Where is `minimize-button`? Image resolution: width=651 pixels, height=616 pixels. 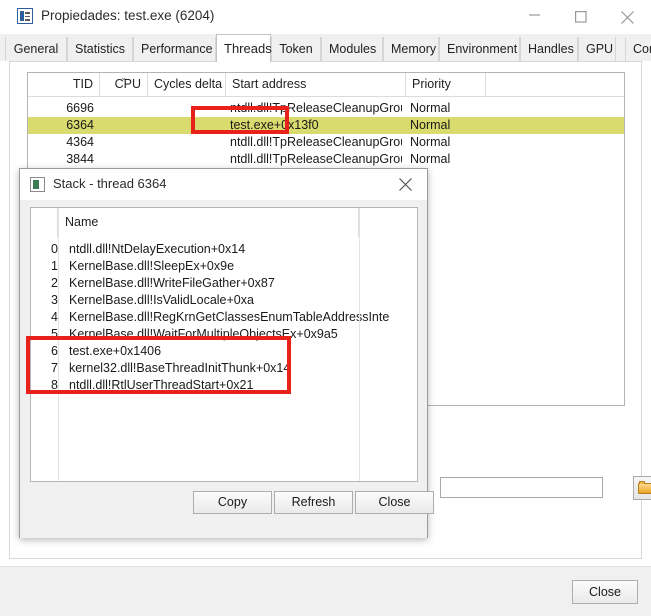
minimize-button is located at coordinates (536, 15).